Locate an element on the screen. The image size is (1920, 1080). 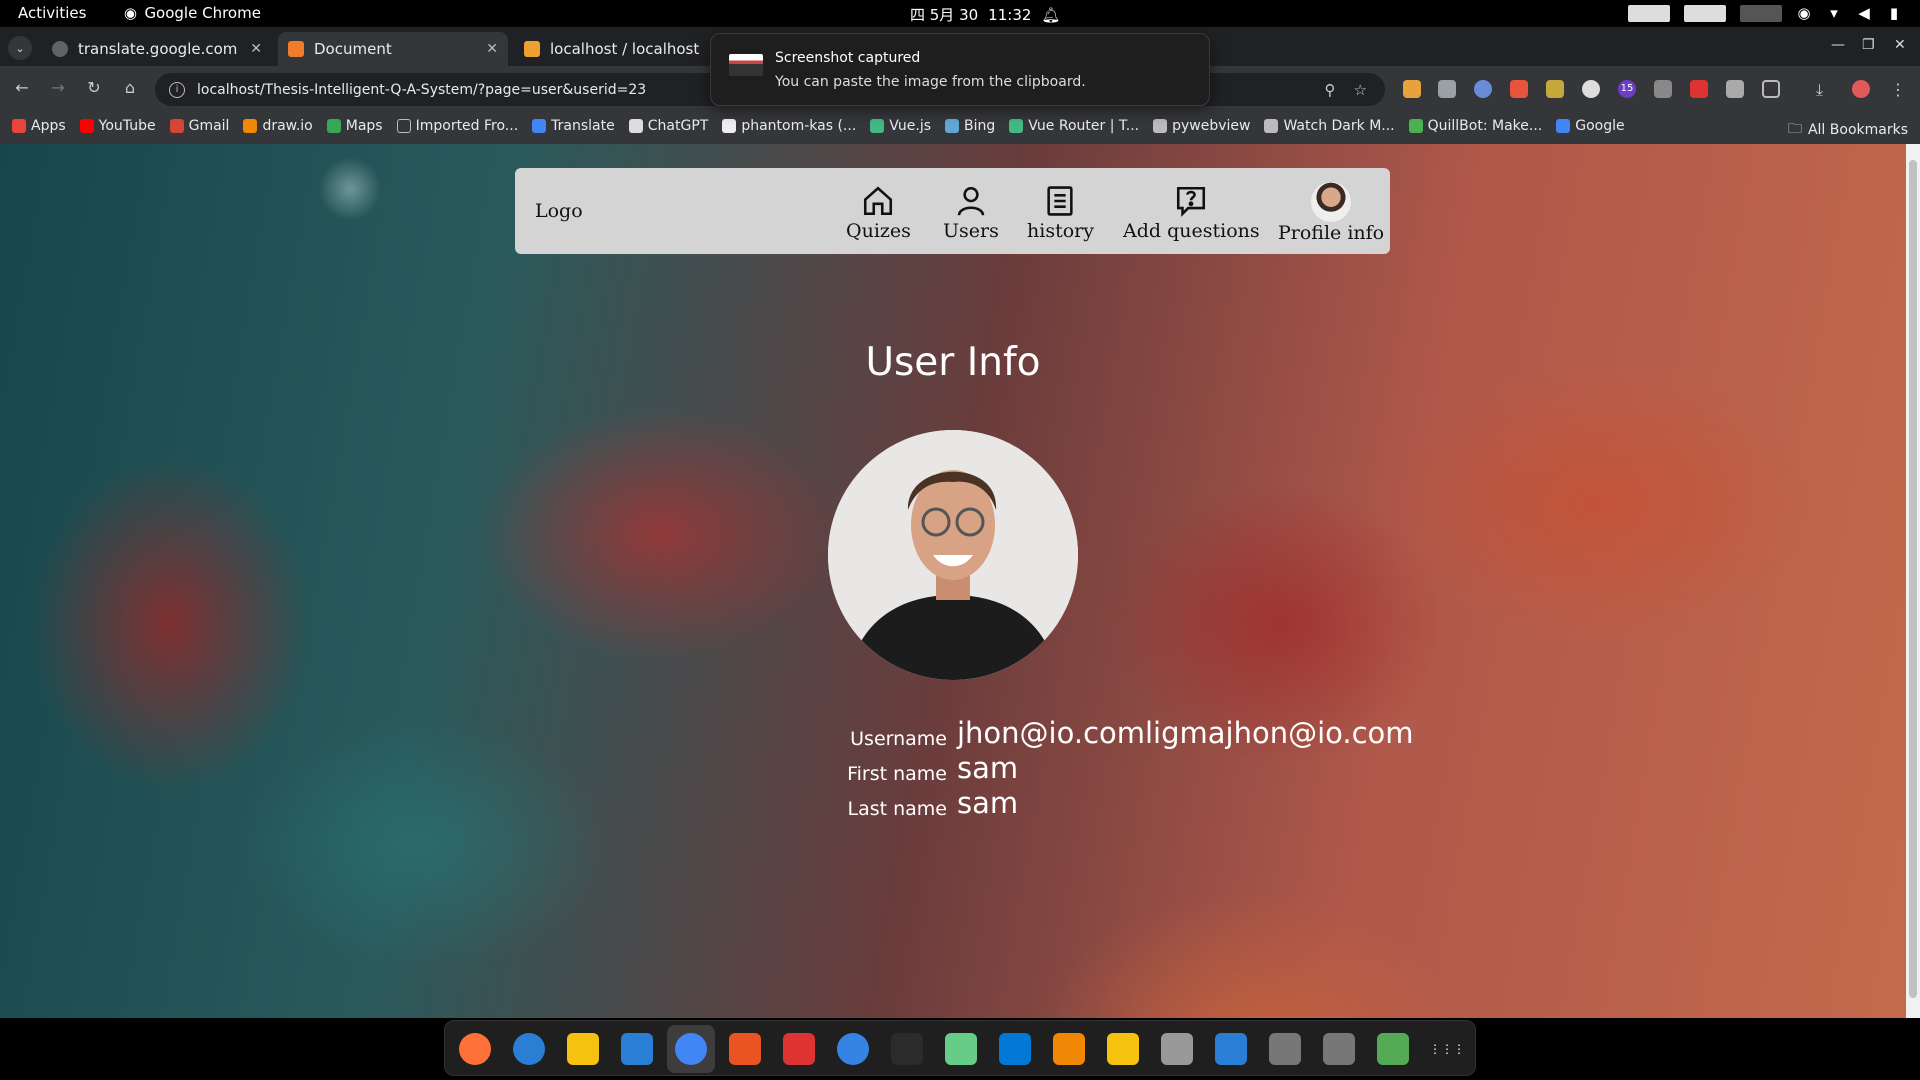
app-menu: ◉ Google Chrome is located at coordinates (191, 13).